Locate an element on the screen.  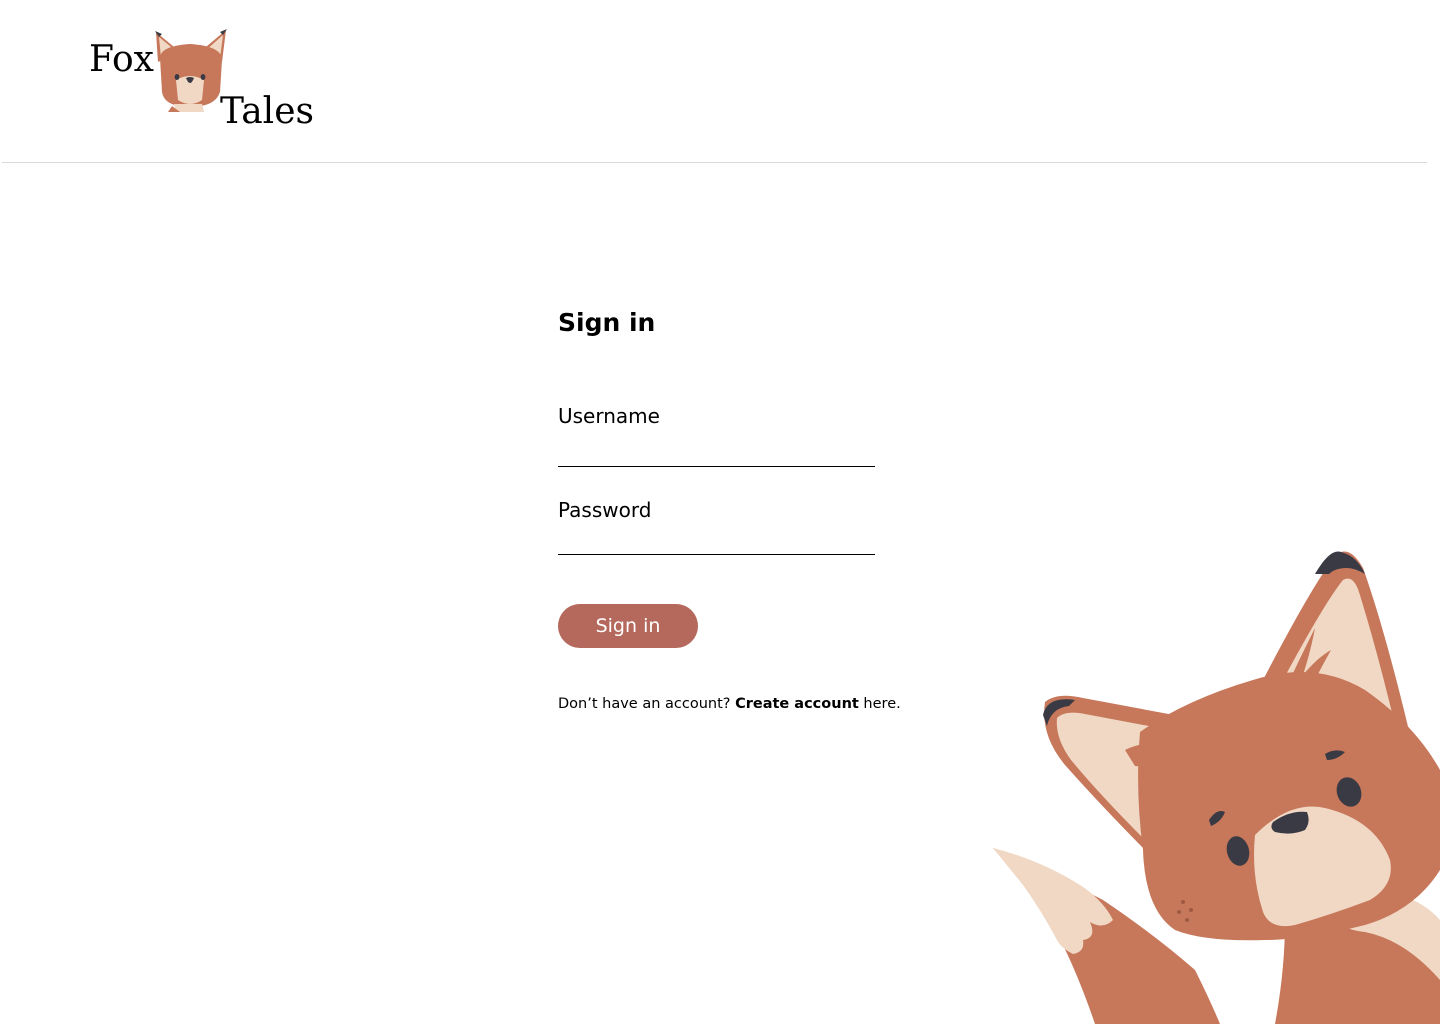
password-label: Password is located at coordinates (605, 510).